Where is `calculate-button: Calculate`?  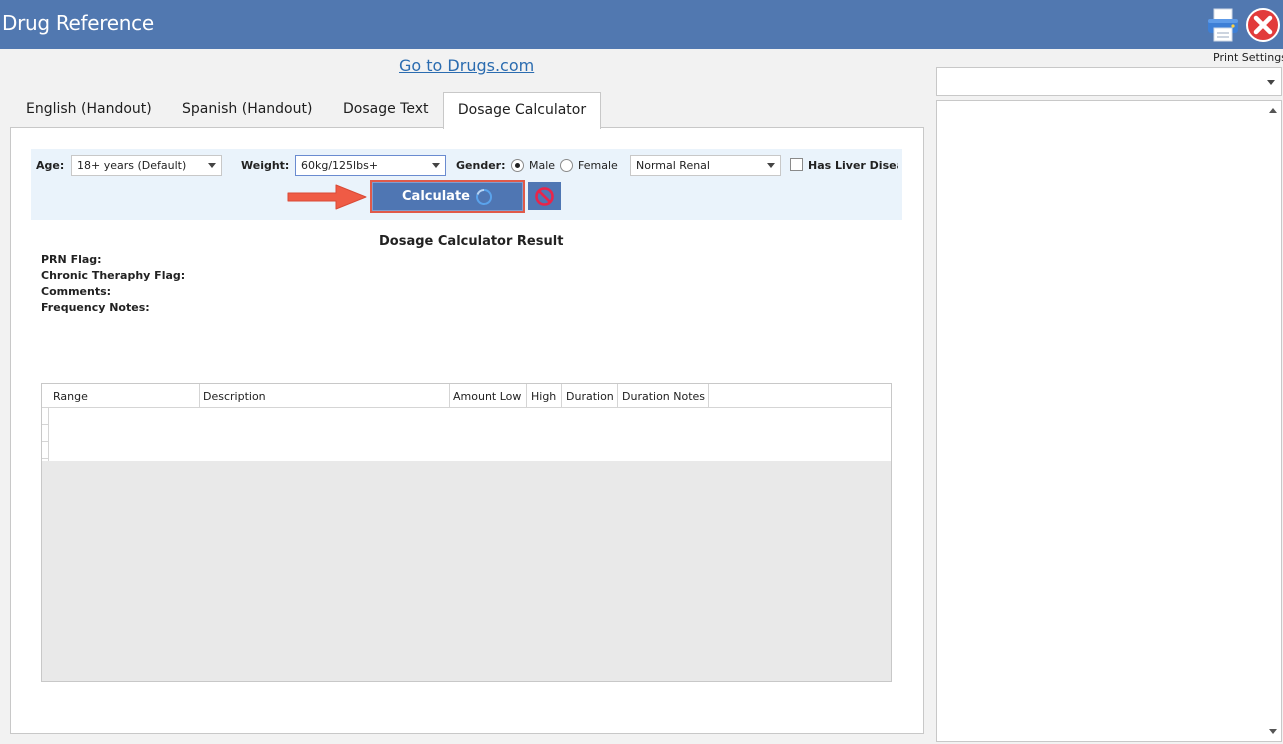
calculate-button: Calculate is located at coordinates (447, 196).